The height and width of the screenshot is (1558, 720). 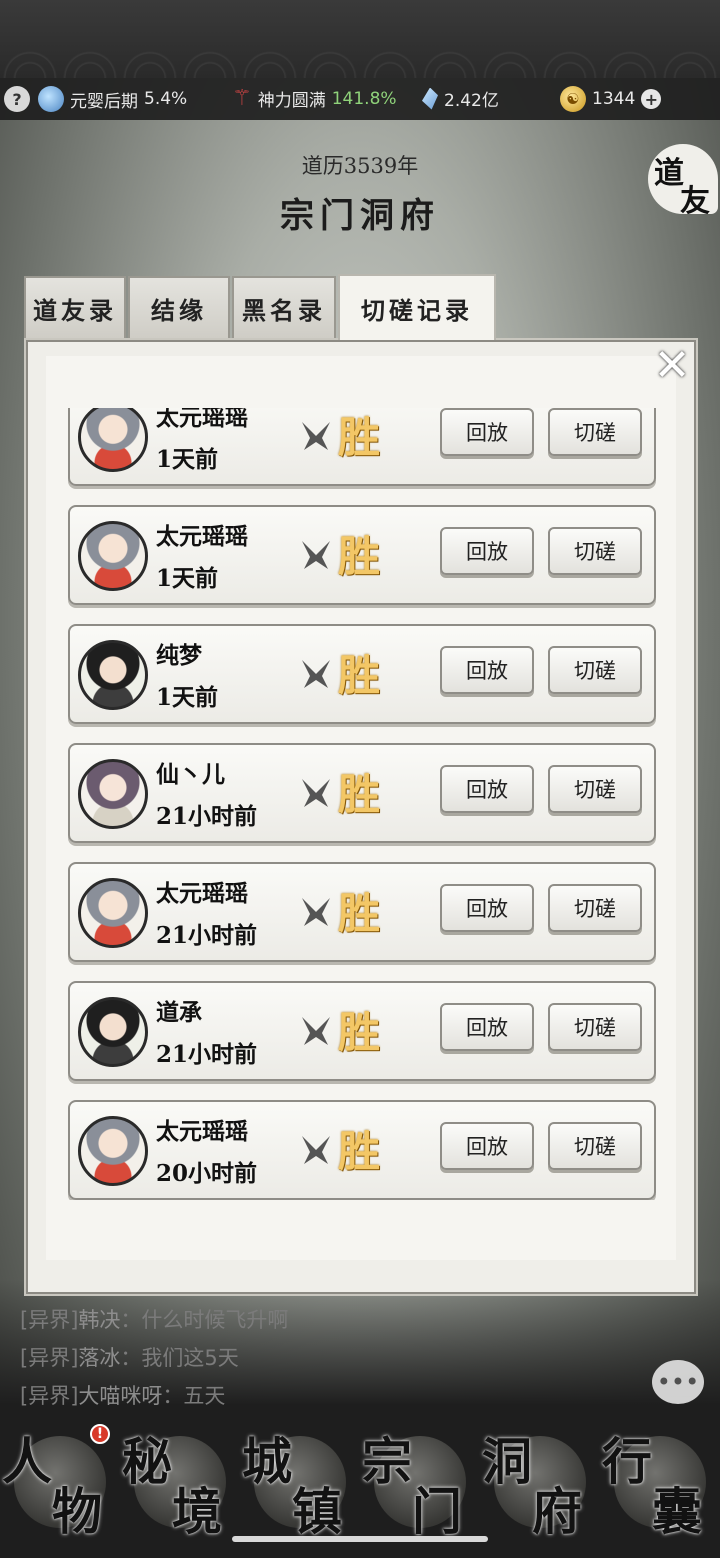 I want to click on nav-char-2: 门, so click(x=437, y=1511).